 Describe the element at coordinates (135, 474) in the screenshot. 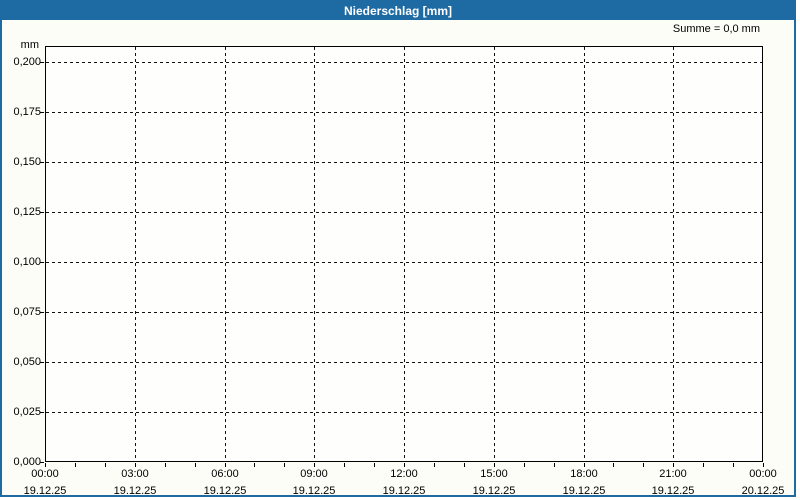

I see `x-tick-time-label: 03:00` at that location.